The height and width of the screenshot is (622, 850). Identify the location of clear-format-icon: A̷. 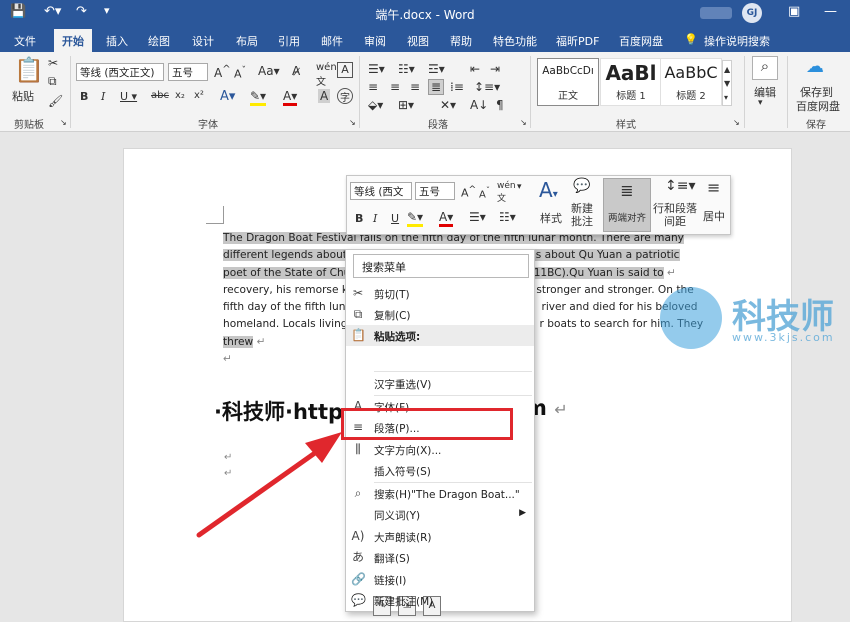
(296, 71).